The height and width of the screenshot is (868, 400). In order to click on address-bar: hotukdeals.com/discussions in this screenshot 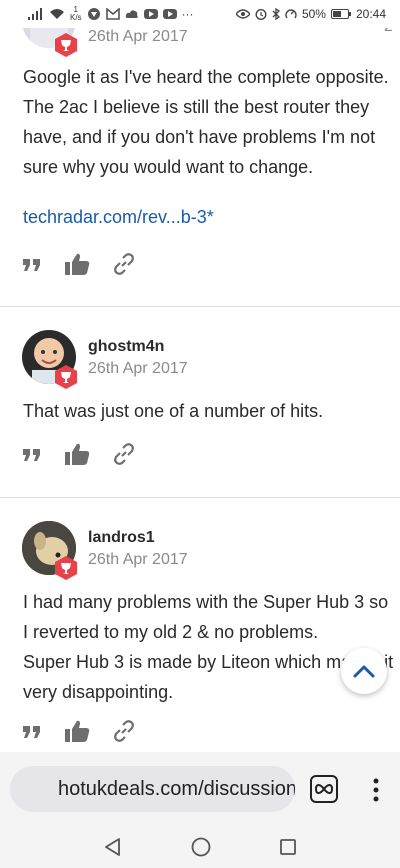, I will do `click(152, 789)`.